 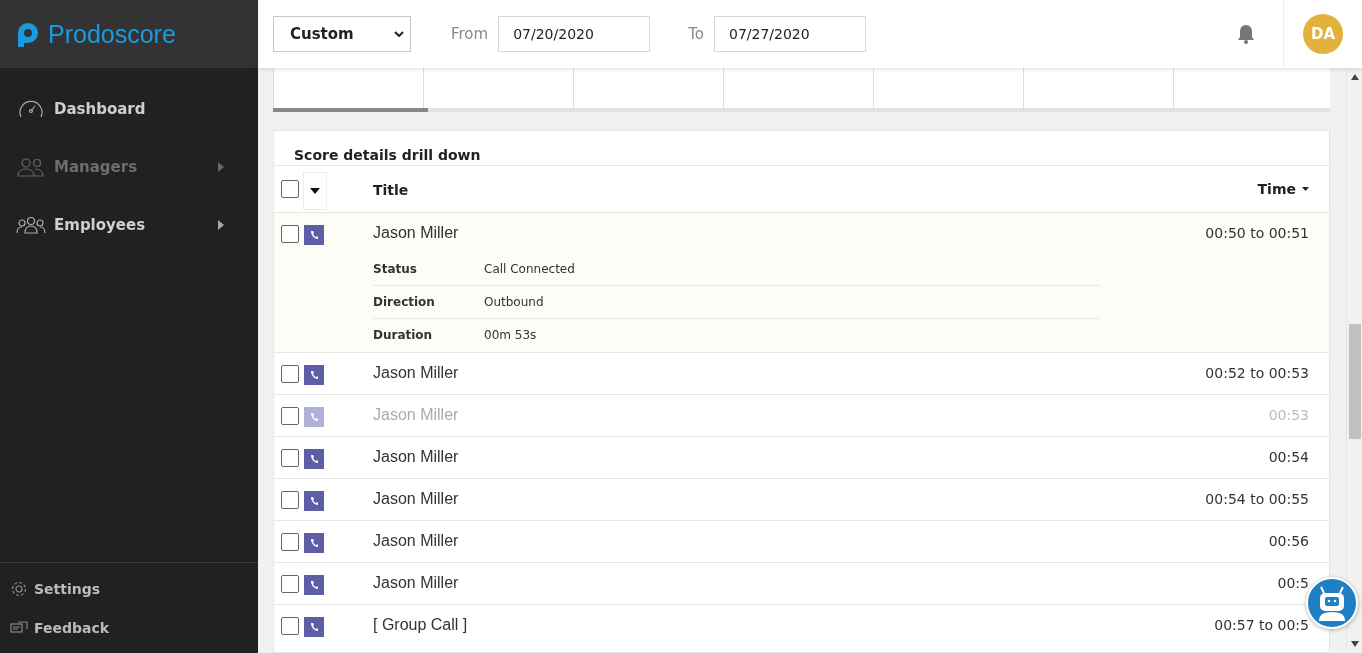 I want to click on detail-label: Direction, so click(x=404, y=302).